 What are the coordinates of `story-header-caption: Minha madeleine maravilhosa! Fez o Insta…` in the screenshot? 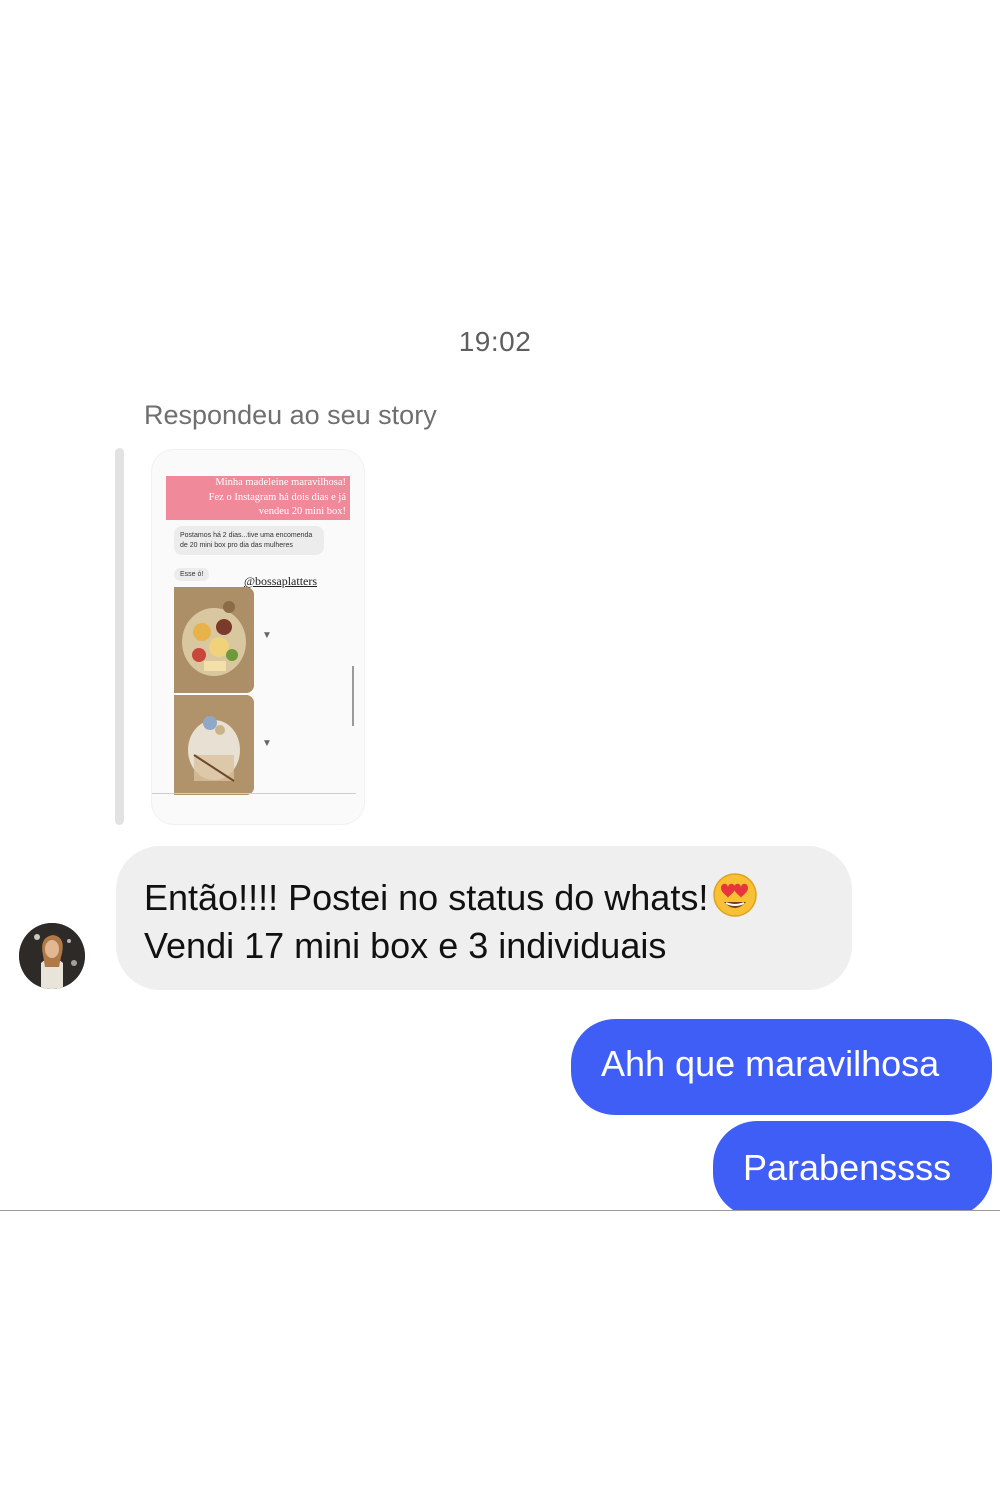 It's located at (258, 498).